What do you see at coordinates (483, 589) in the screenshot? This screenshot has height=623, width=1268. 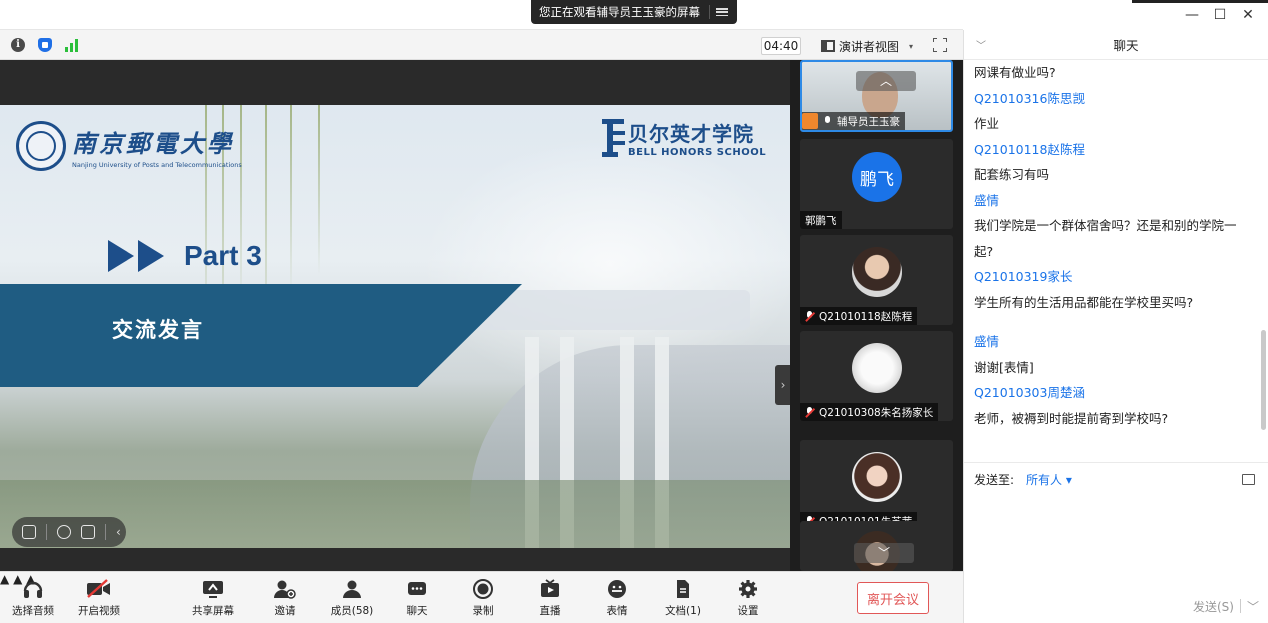 I see `record-icon` at bounding box center [483, 589].